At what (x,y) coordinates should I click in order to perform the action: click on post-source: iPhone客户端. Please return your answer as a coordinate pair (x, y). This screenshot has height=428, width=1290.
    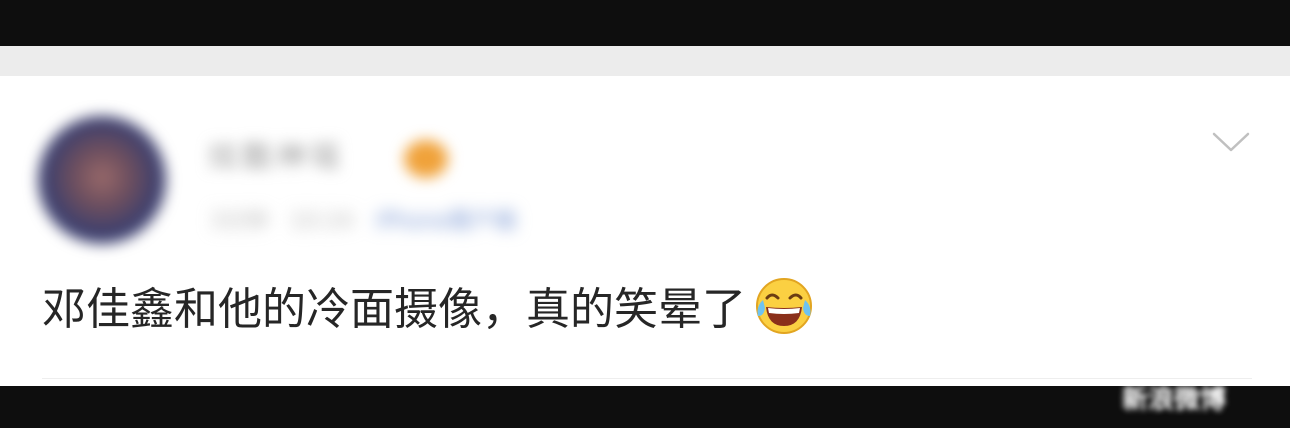
    Looking at the image, I should click on (445, 222).